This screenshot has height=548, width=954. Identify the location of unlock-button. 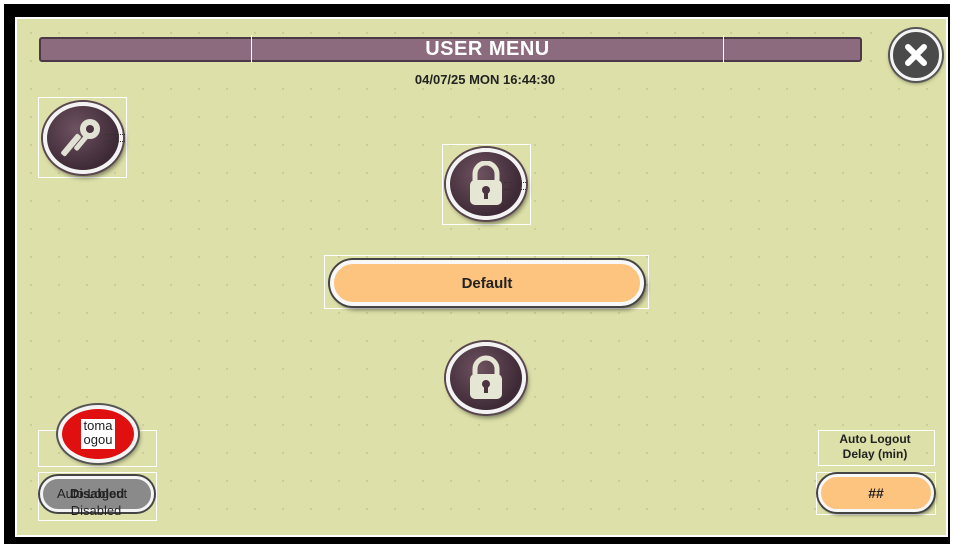
(486, 184).